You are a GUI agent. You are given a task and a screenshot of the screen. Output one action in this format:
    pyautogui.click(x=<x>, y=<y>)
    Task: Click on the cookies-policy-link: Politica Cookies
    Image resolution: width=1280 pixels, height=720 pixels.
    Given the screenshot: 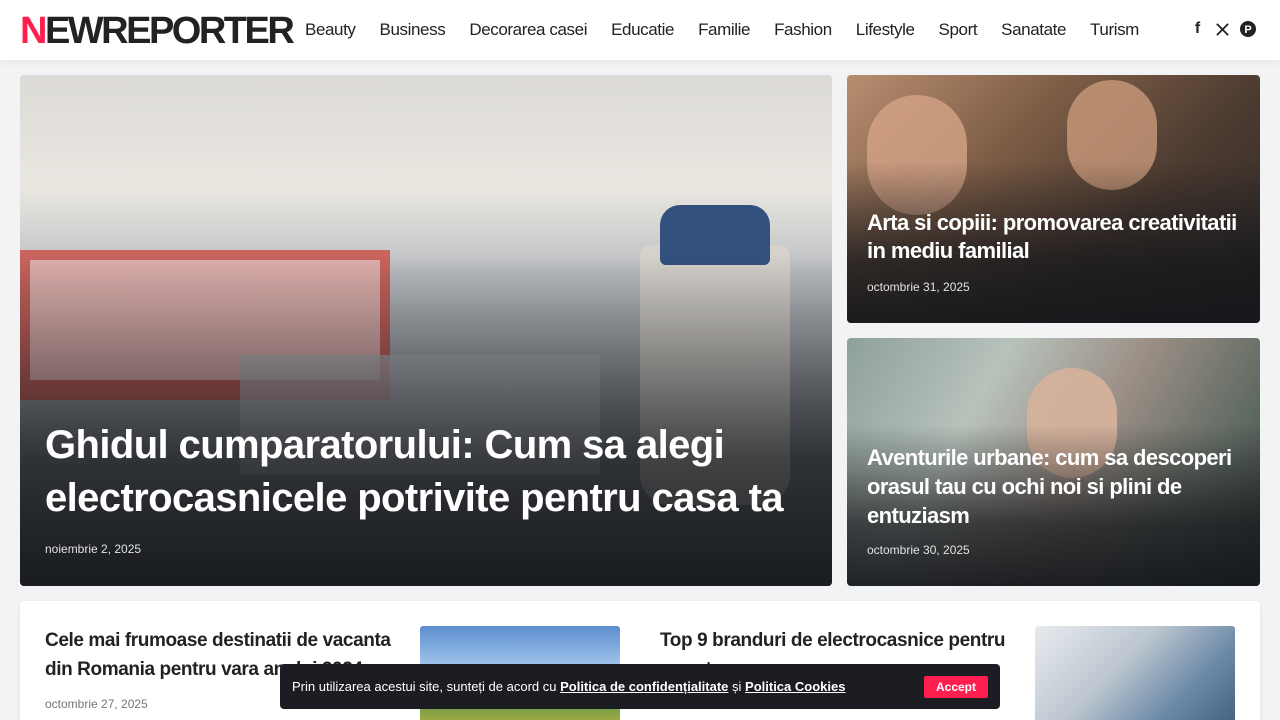 What is the action you would take?
    pyautogui.click(x=795, y=686)
    